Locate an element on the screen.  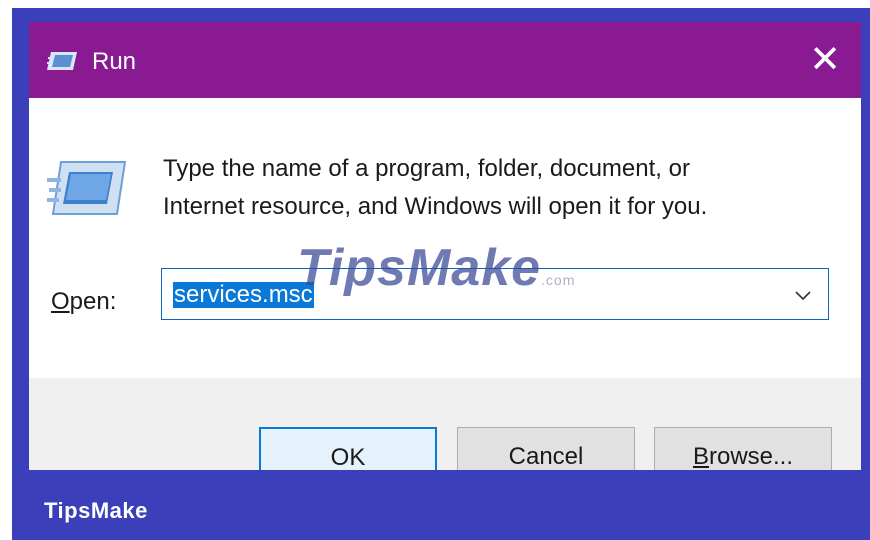
open-label: Open: is located at coordinates (83, 302).